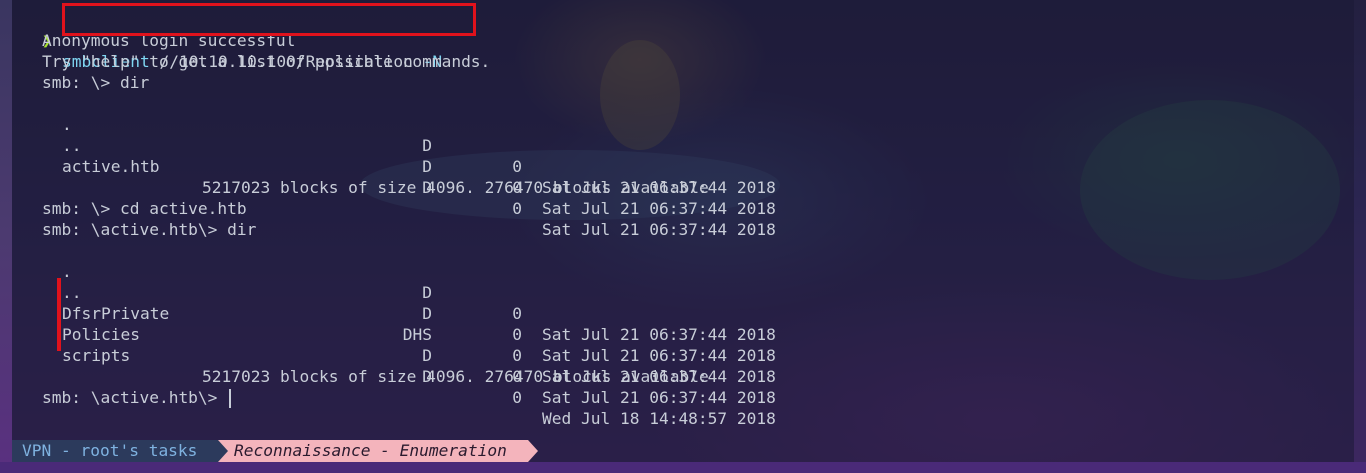 This screenshot has width=1366, height=473. What do you see at coordinates (96, 355) in the screenshot?
I see `entry-name: scripts` at bounding box center [96, 355].